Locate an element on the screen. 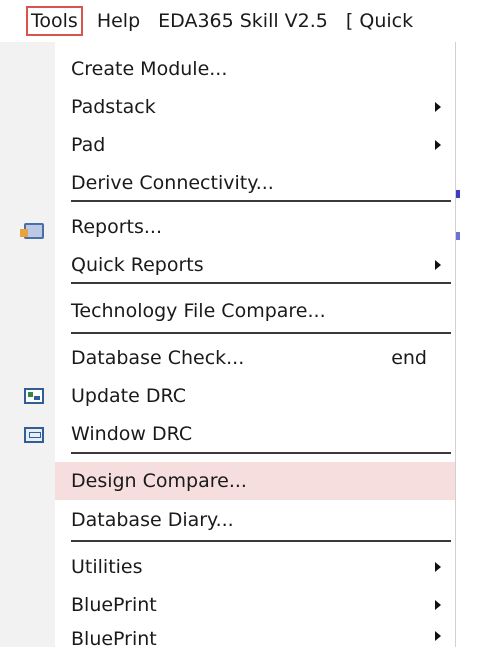 The width and height of the screenshot is (482, 647). menu-item-window-drc: Window DRC is located at coordinates (255, 434).